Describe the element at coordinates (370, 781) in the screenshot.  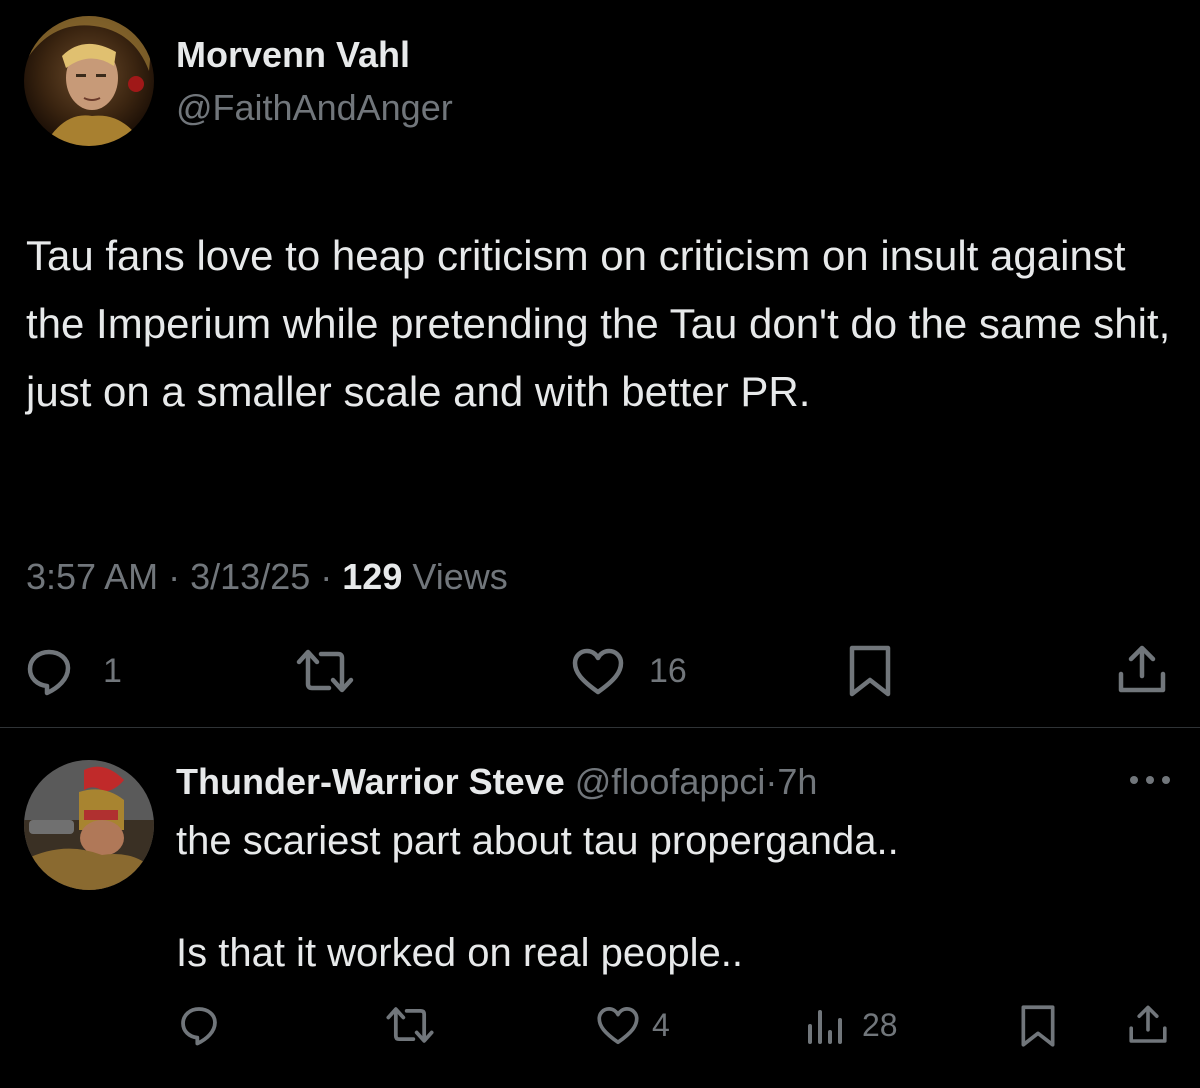
I see `reply-author-name: Thunder-Warrior Steve` at that location.